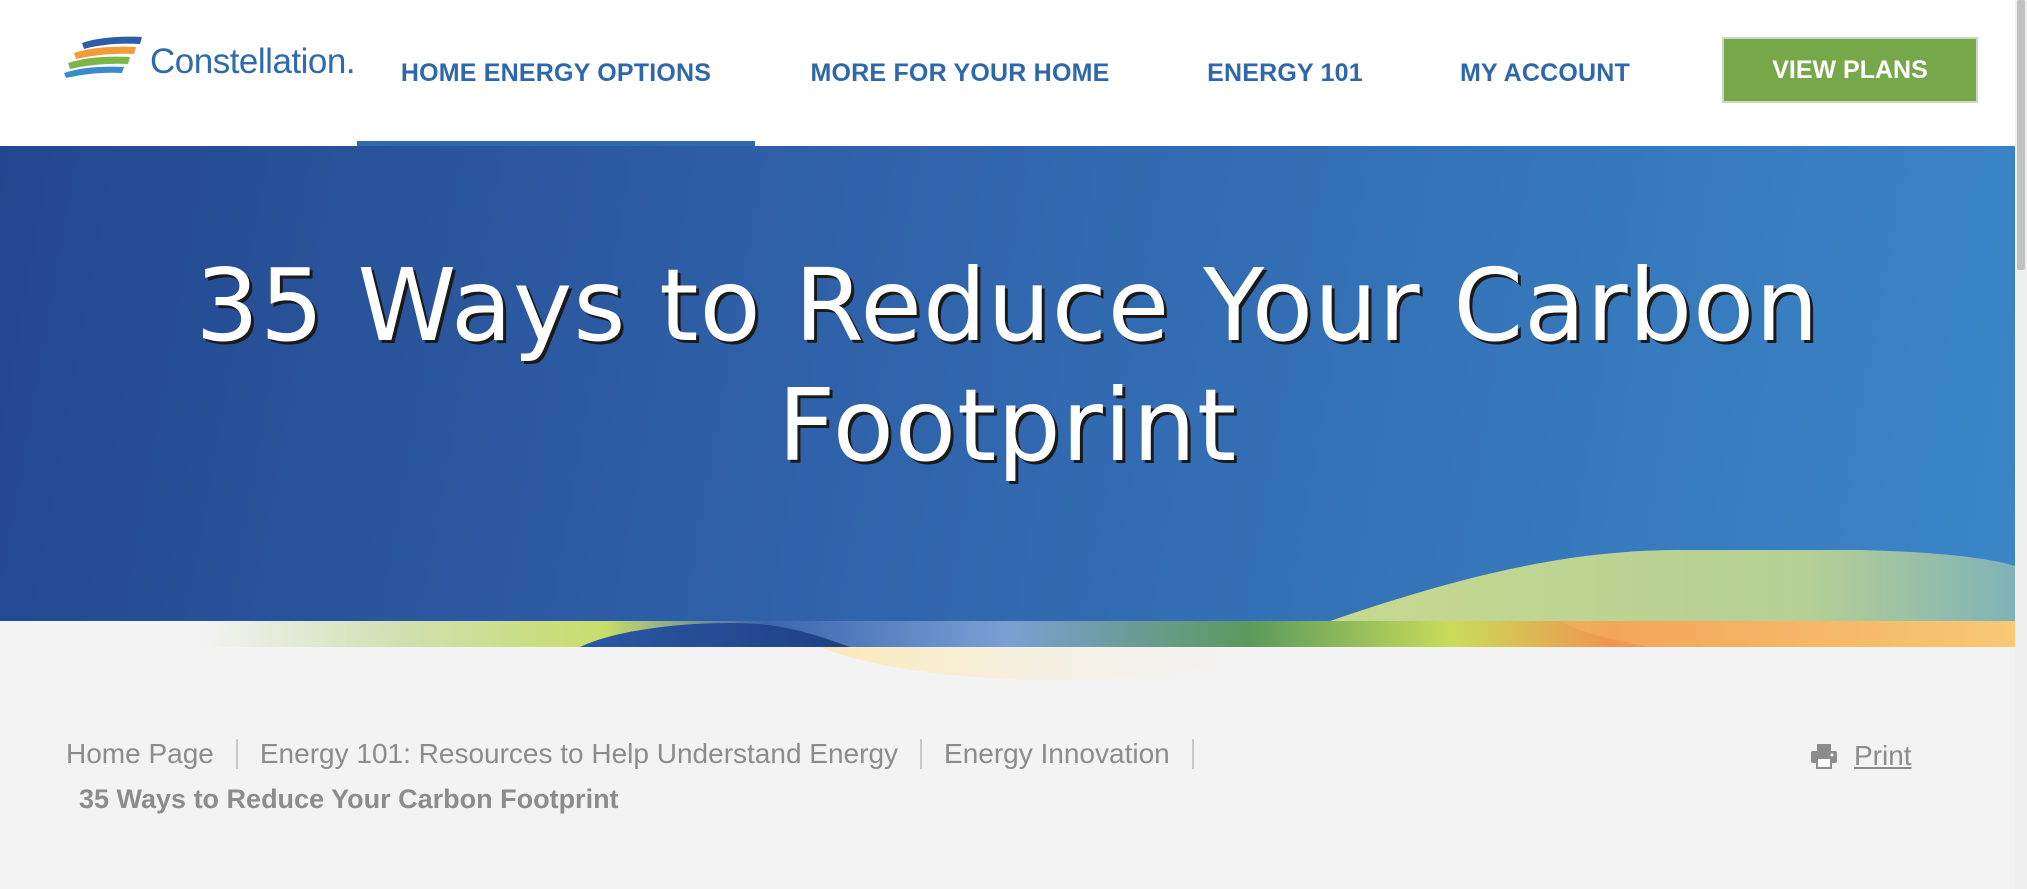 This screenshot has width=2027, height=889. Describe the element at coordinates (2021, 444) in the screenshot. I see `page-scrollbar` at that location.